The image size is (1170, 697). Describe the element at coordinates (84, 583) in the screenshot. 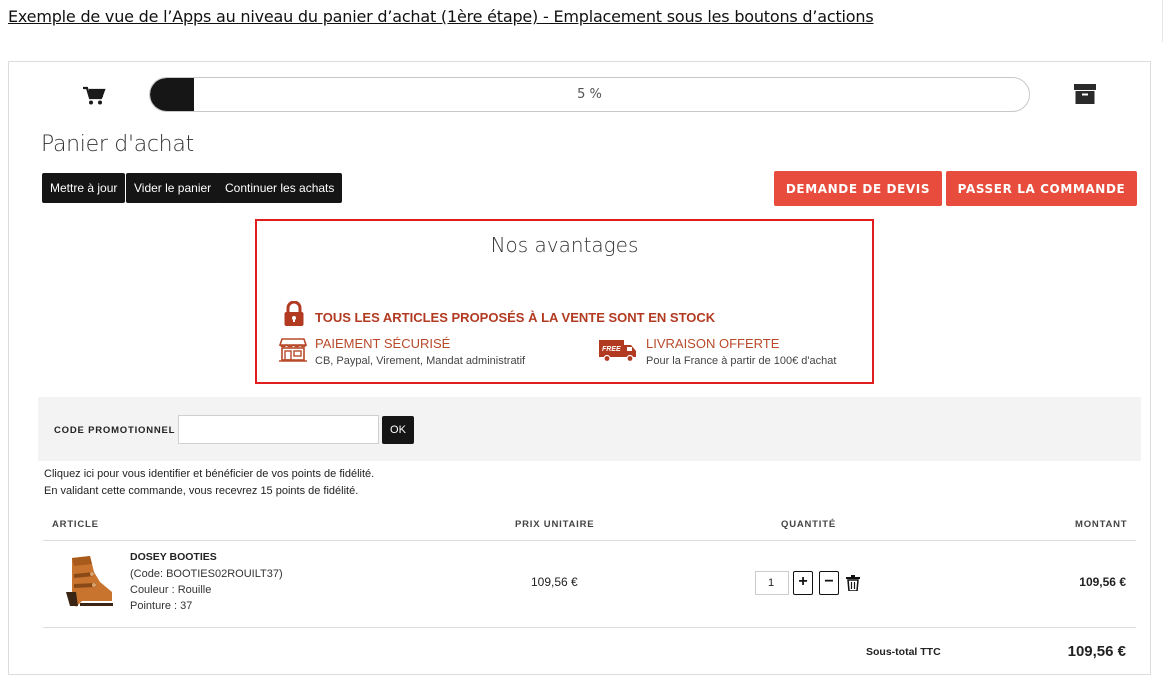

I see `product-image` at that location.